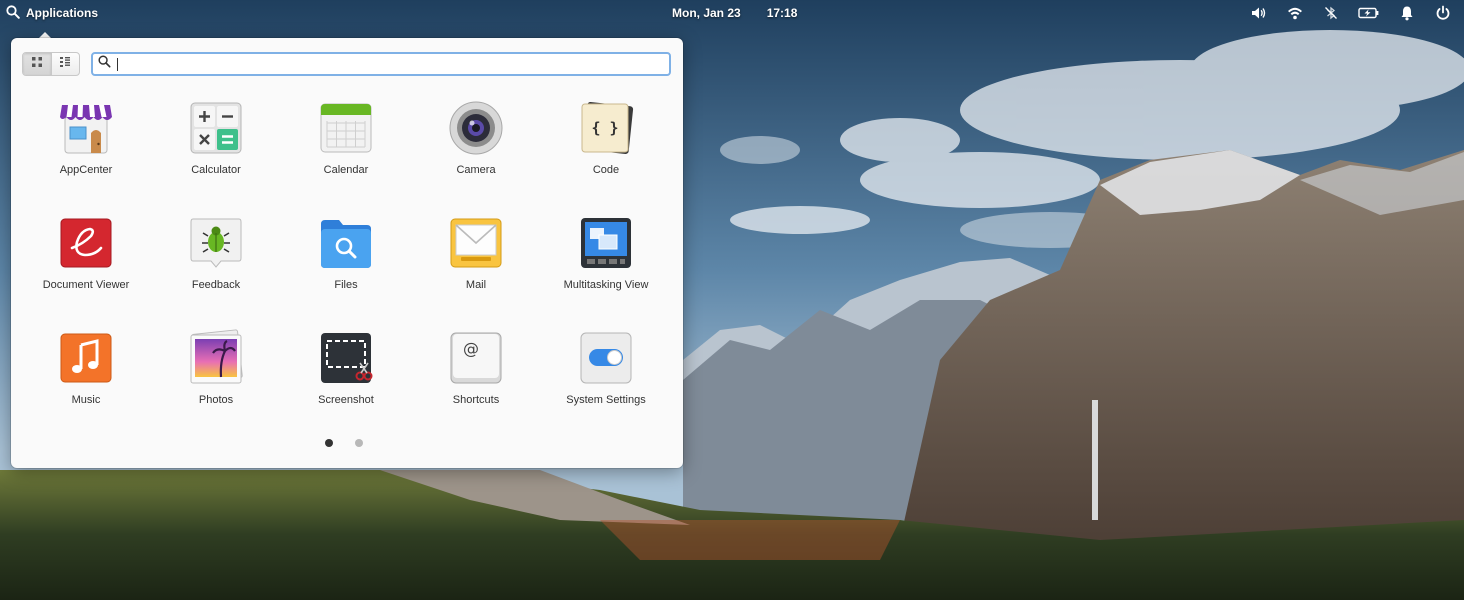 This screenshot has width=1464, height=600. I want to click on applications-label: Applications, so click(62, 13).